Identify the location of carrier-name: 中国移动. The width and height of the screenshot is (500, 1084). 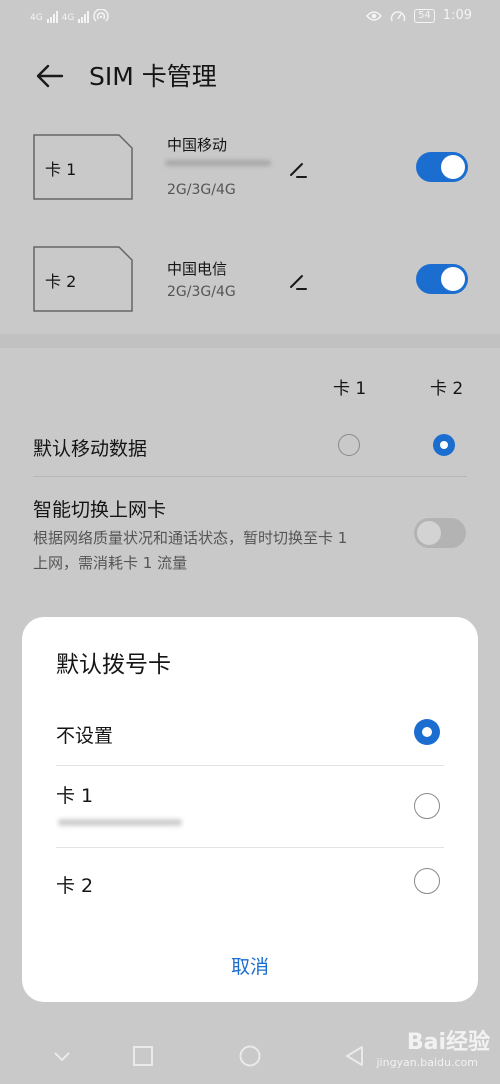
(197, 145).